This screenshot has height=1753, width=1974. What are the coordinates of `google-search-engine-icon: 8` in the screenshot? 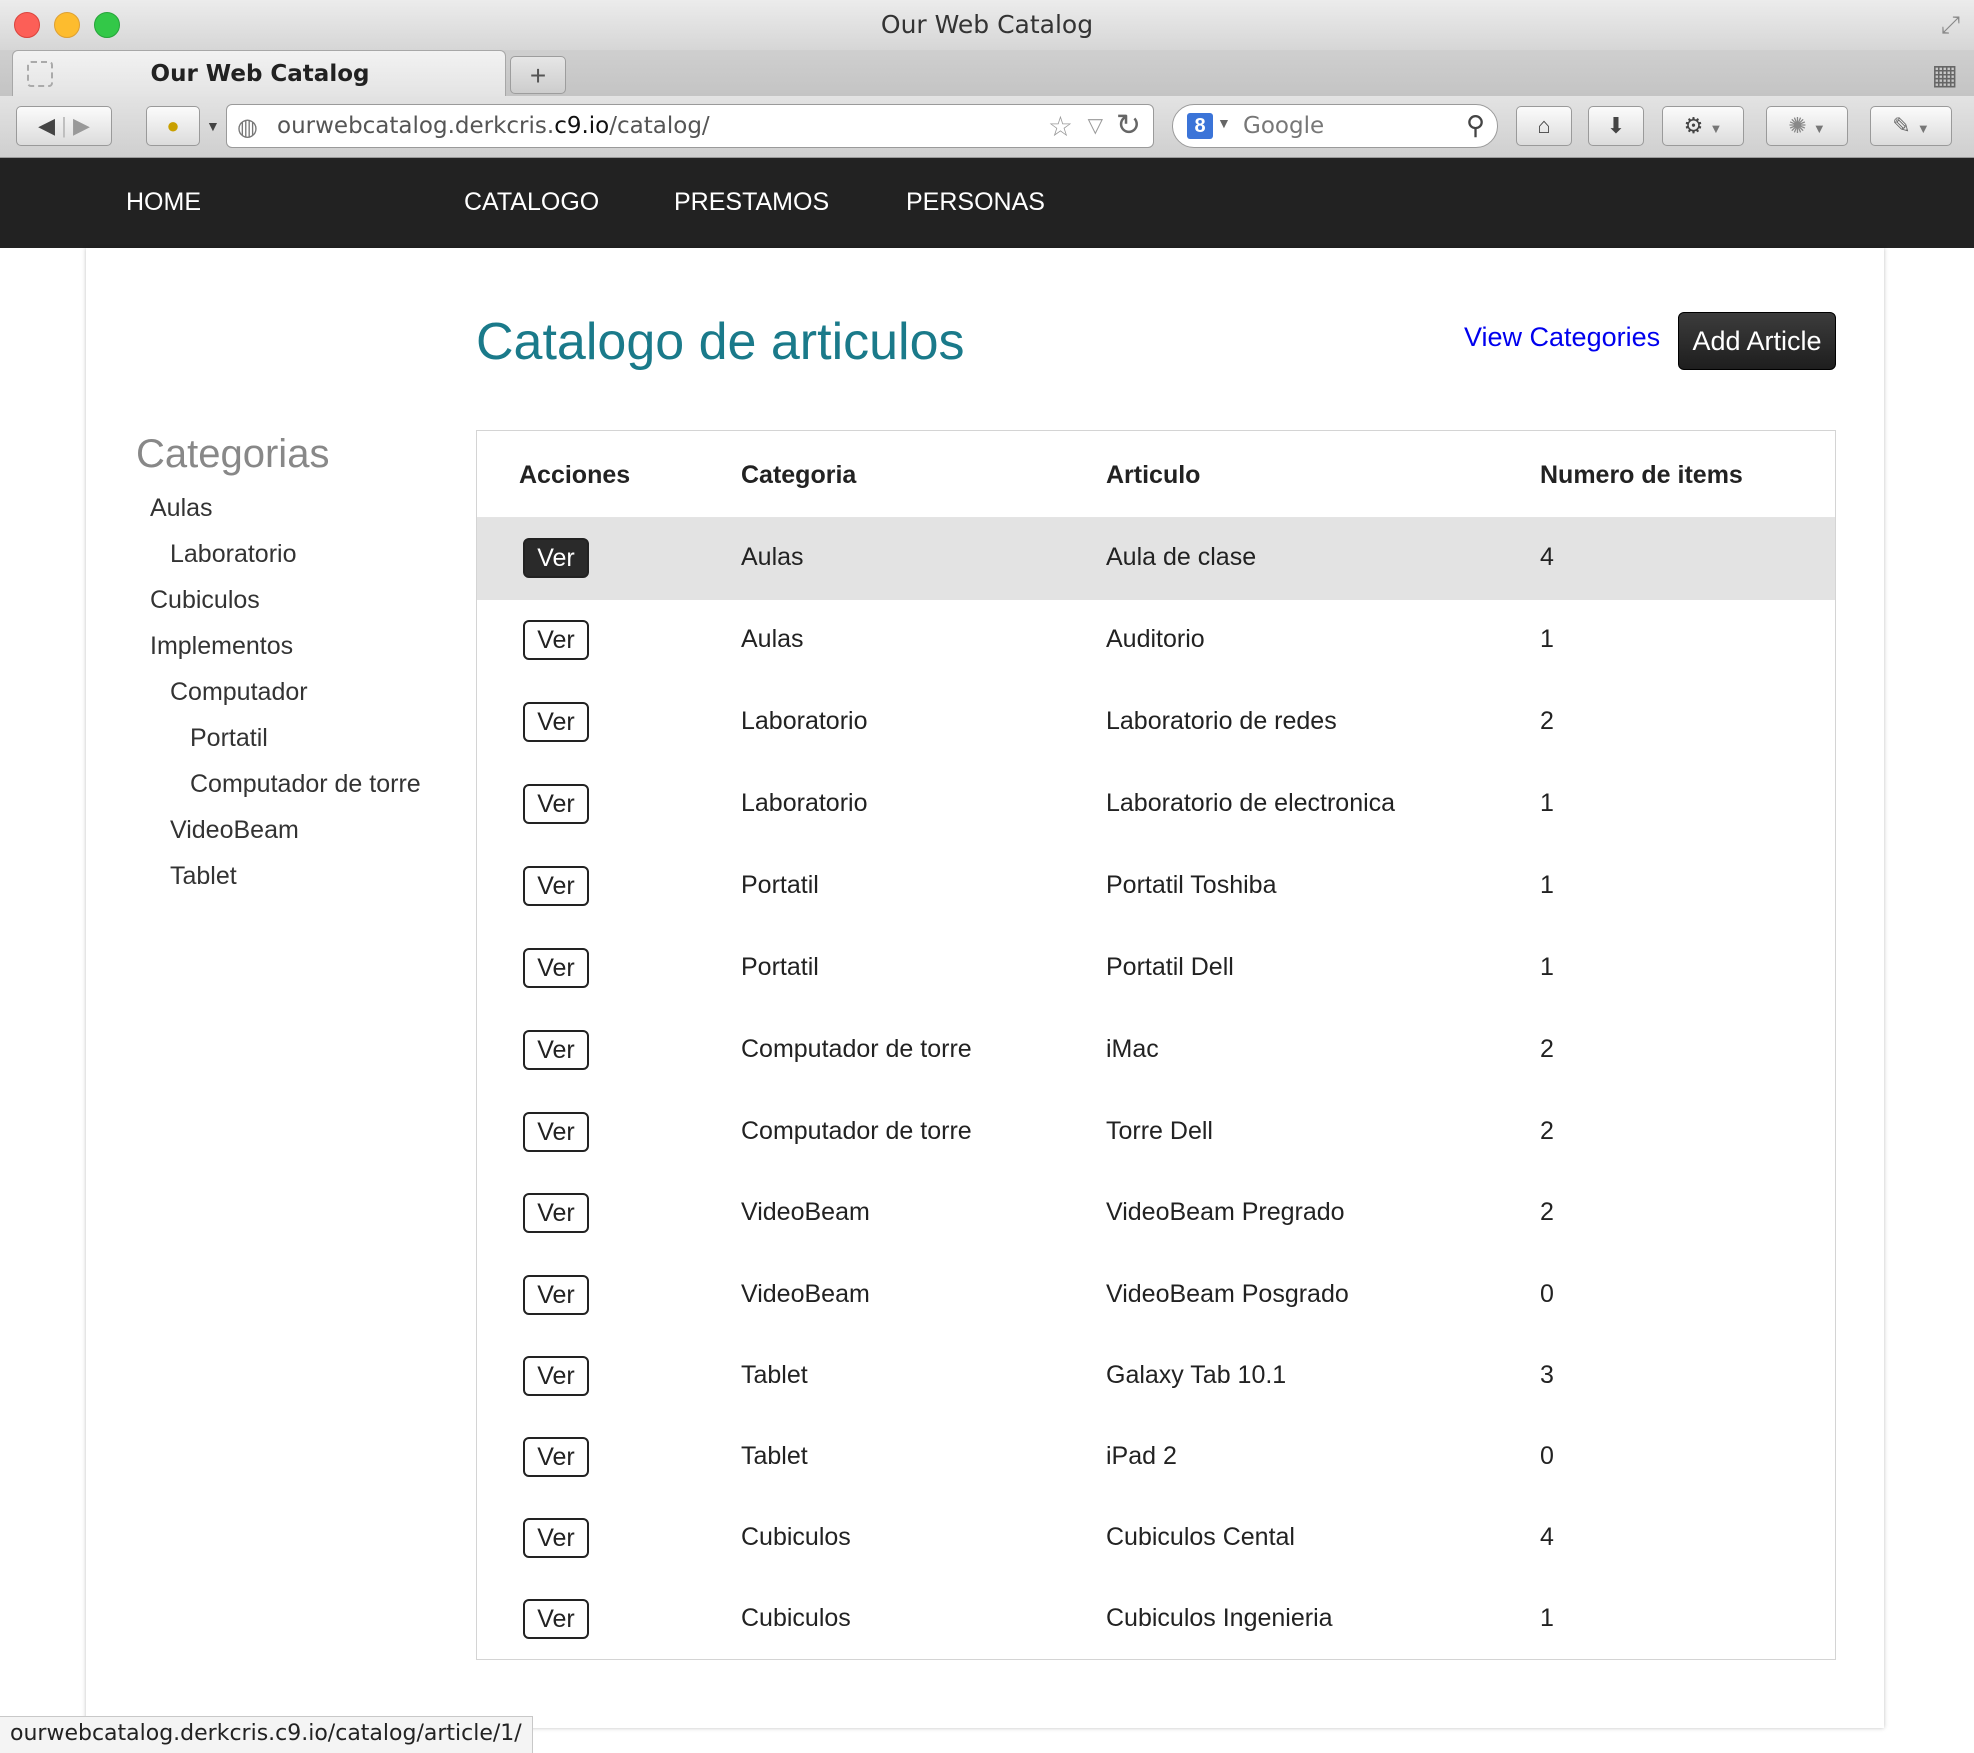 It's located at (1200, 126).